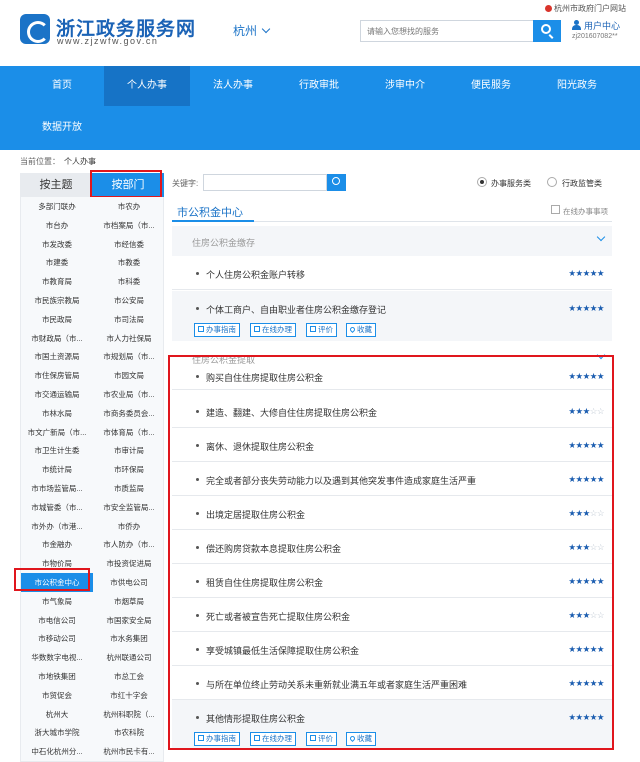 The width and height of the screenshot is (640, 762). I want to click on department-item: 市水务集团, so click(129, 638).